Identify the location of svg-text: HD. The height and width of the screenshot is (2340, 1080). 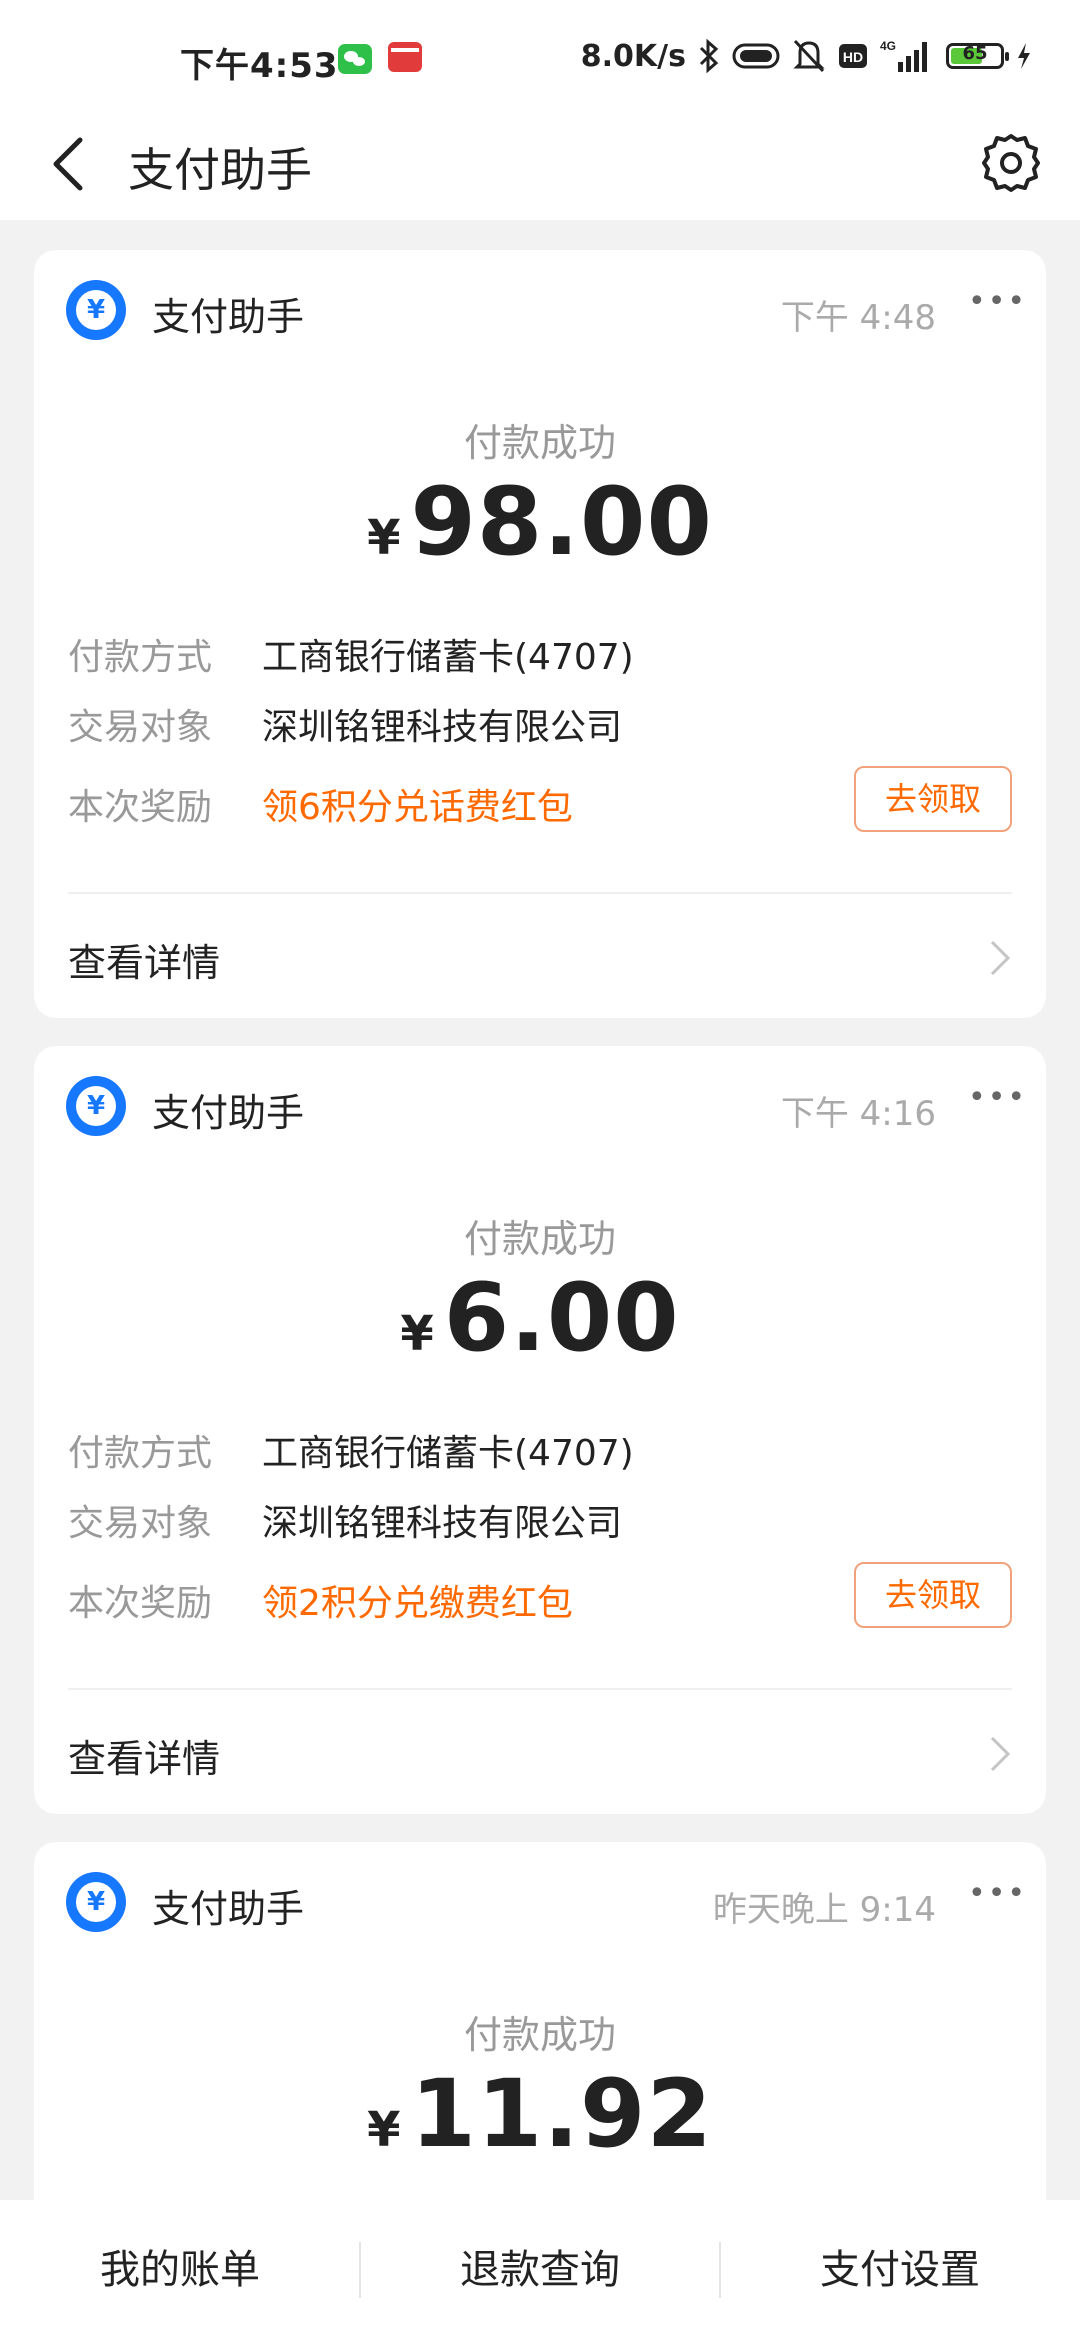
(853, 57).